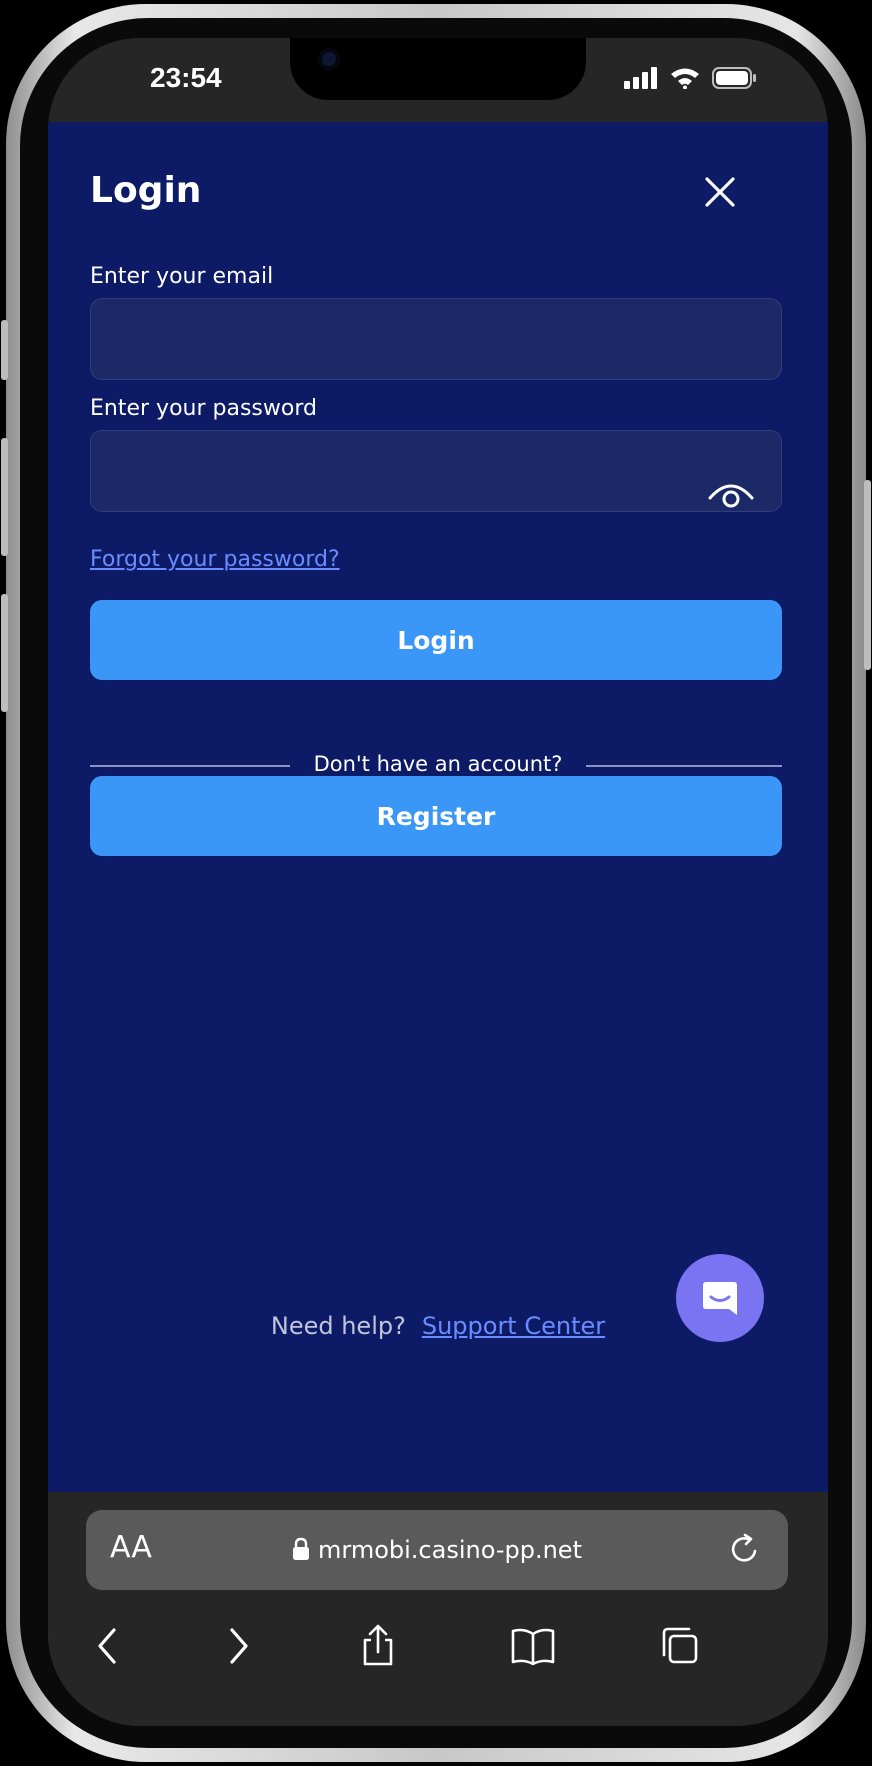 The height and width of the screenshot is (1766, 872). What do you see at coordinates (734, 78) in the screenshot?
I see `battery-icon` at bounding box center [734, 78].